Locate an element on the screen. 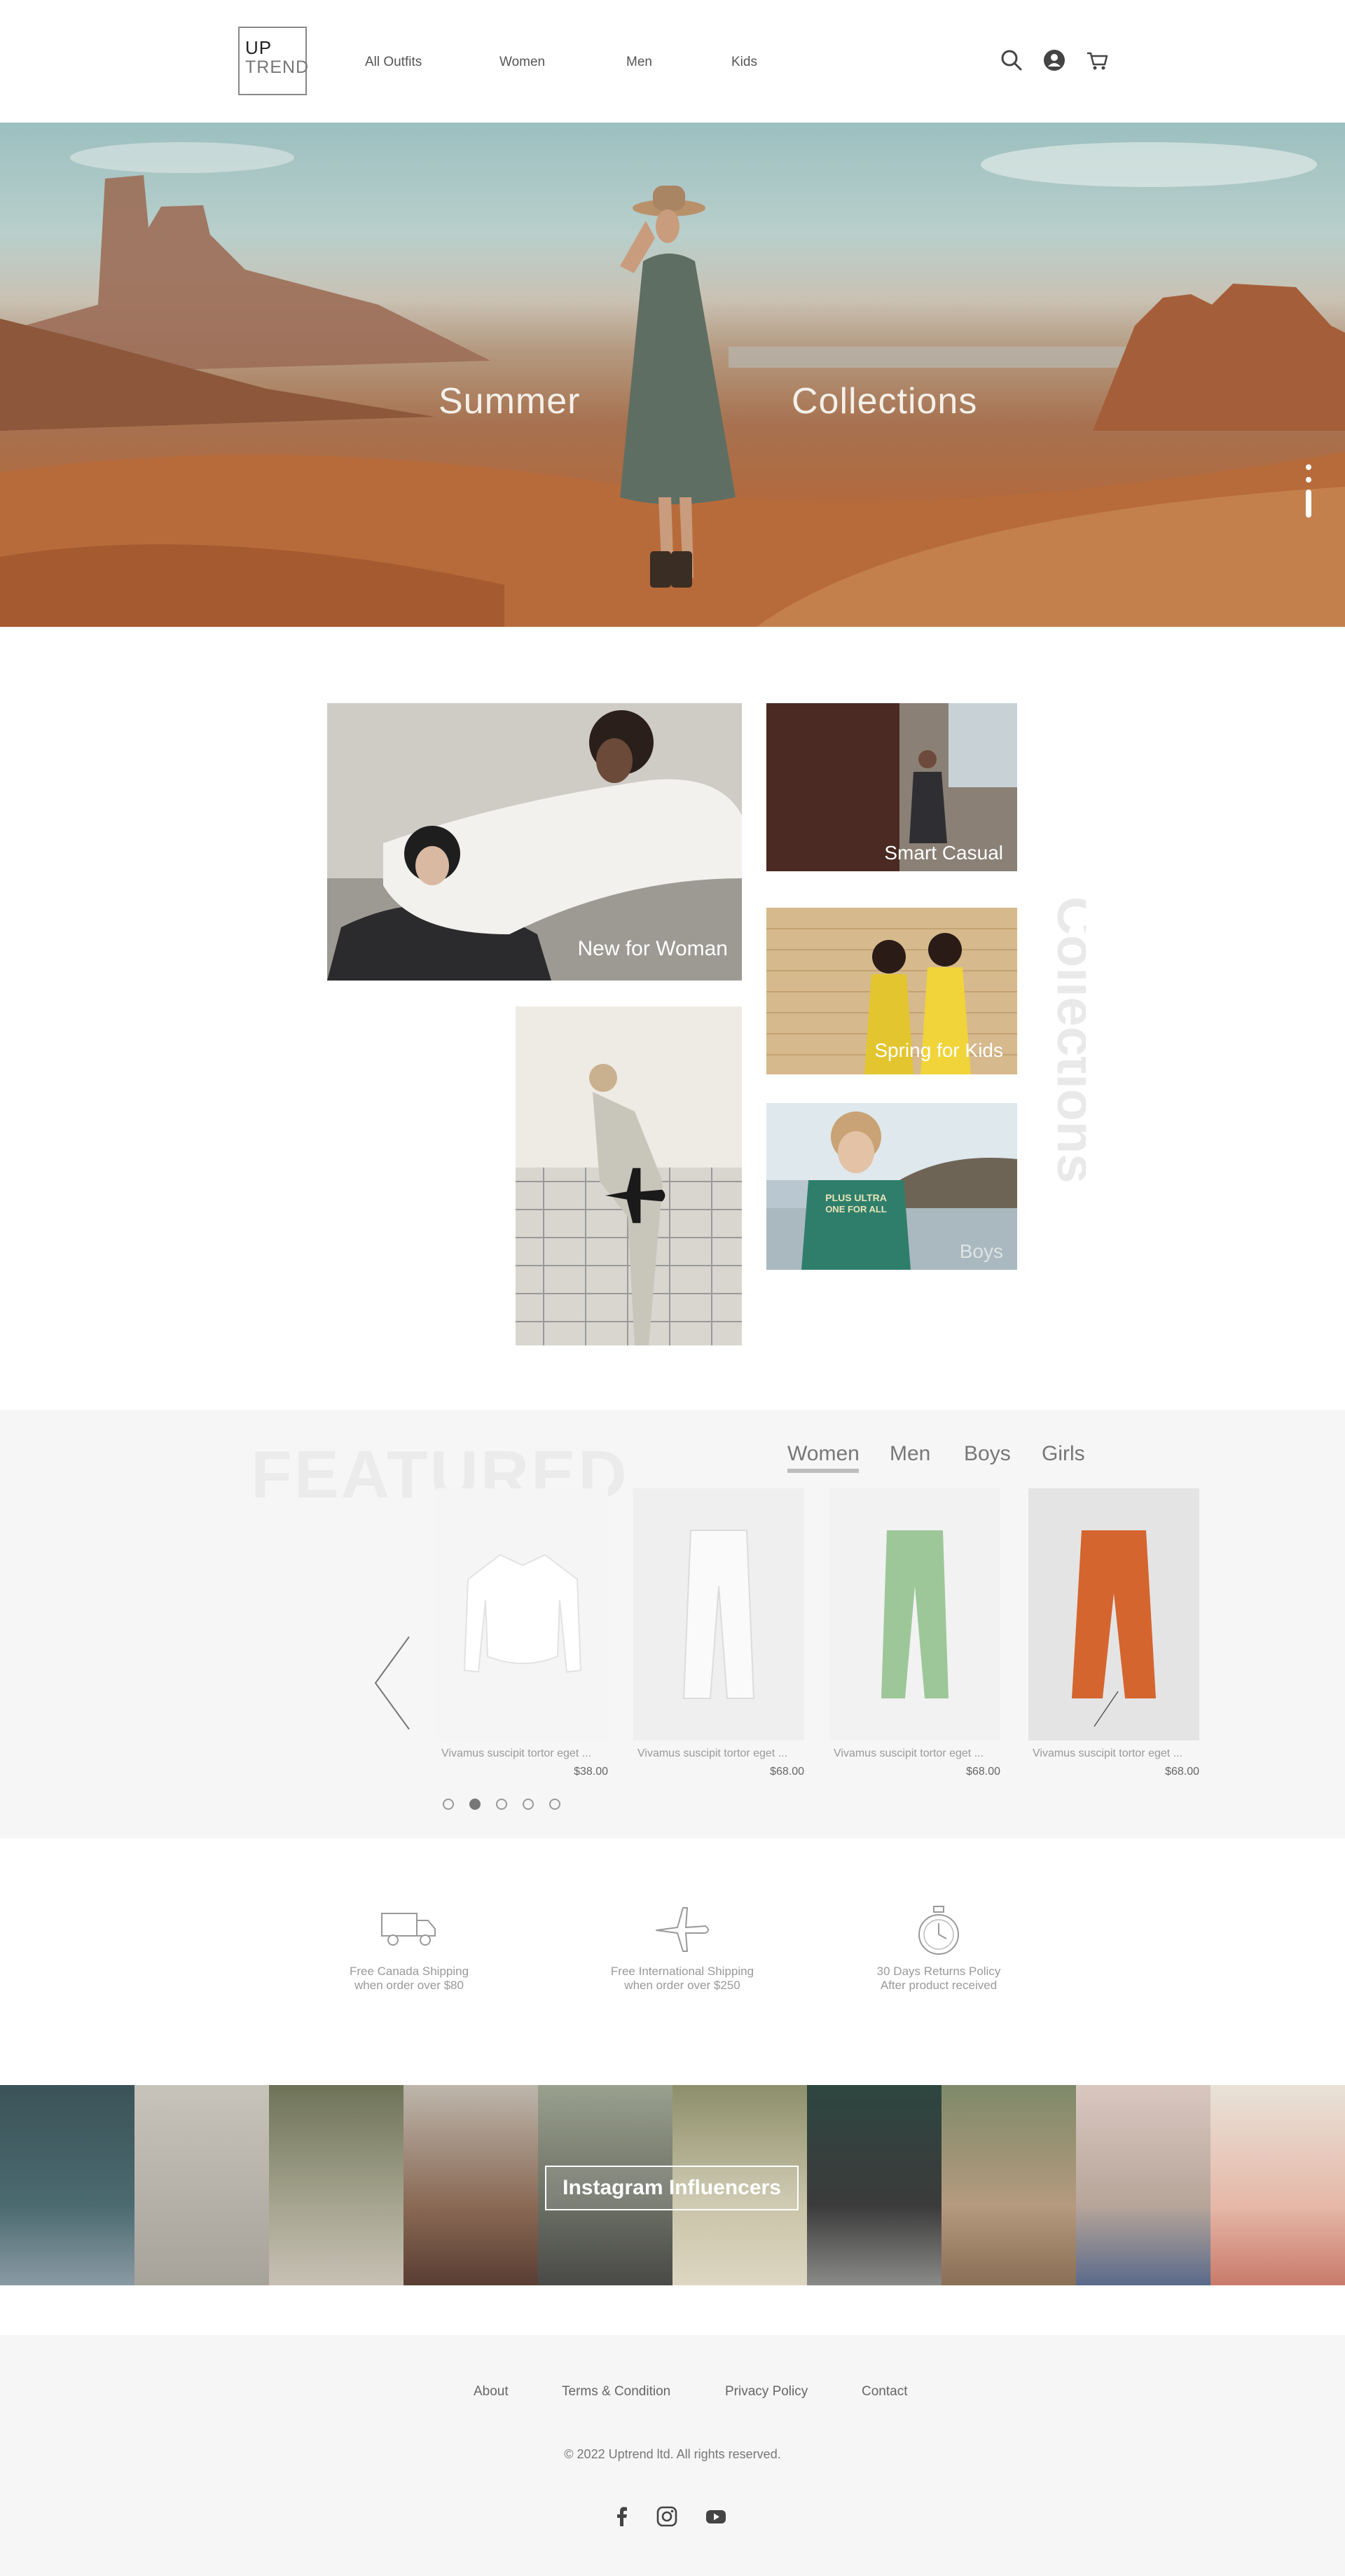 This screenshot has width=1345, height=2576. instagram-icon is located at coordinates (667, 2516).